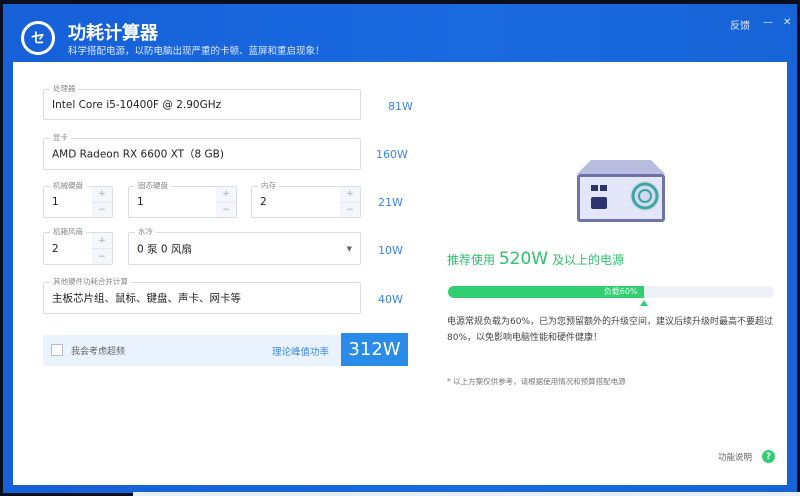  Describe the element at coordinates (98, 350) in the screenshot. I see `overclock-label: 我会考虑超频` at that location.